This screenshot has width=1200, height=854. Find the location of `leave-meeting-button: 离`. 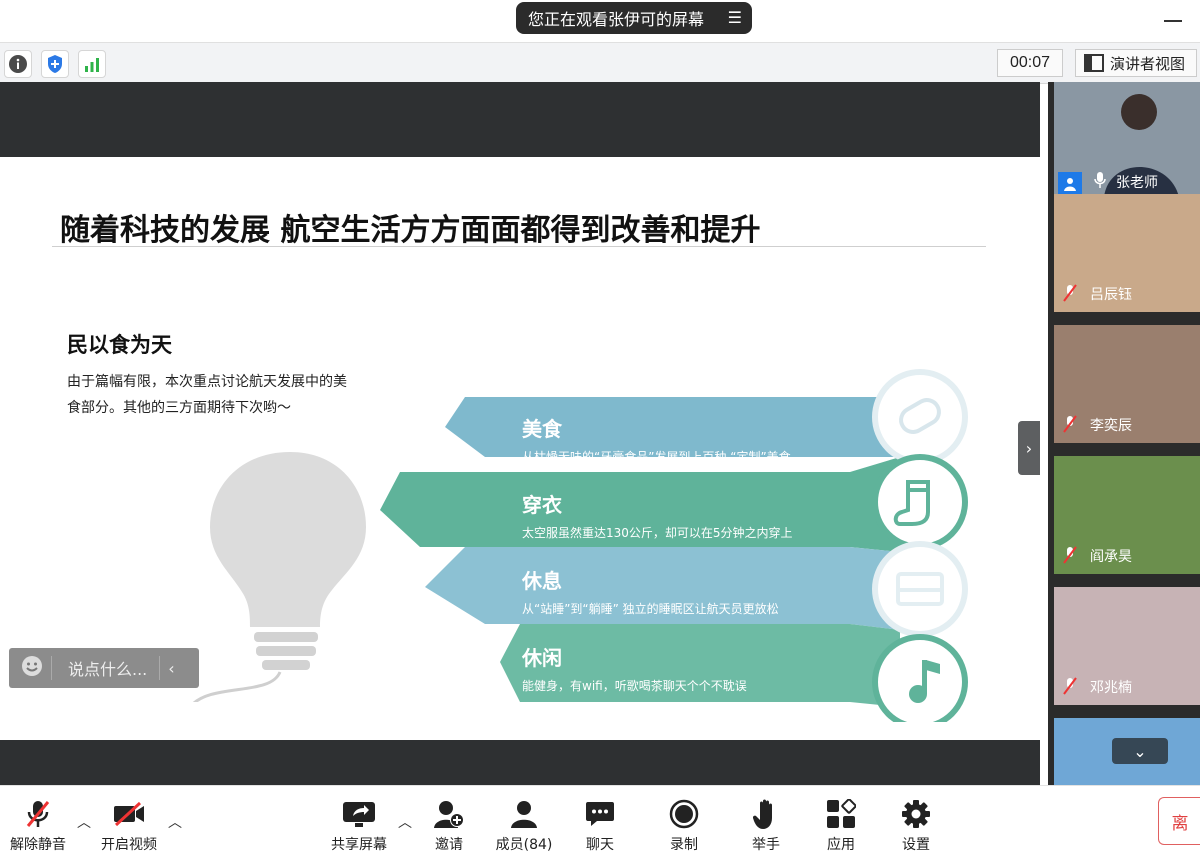

leave-meeting-button: 离 is located at coordinates (1179, 821).